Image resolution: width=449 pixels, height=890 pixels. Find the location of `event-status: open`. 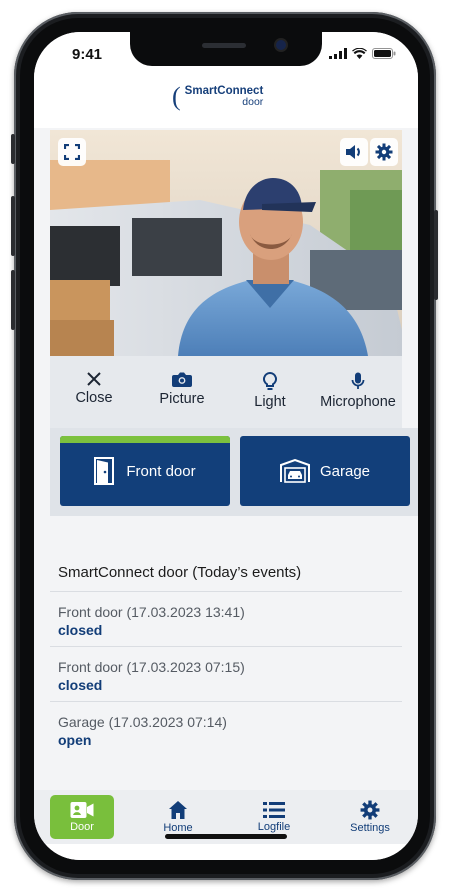

event-status: open is located at coordinates (75, 740).